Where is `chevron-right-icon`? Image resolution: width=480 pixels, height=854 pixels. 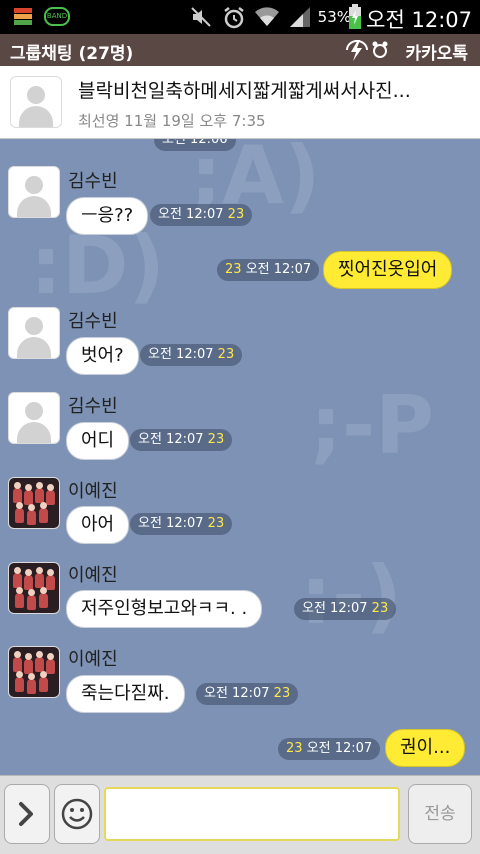
chevron-right-icon is located at coordinates (26, 814).